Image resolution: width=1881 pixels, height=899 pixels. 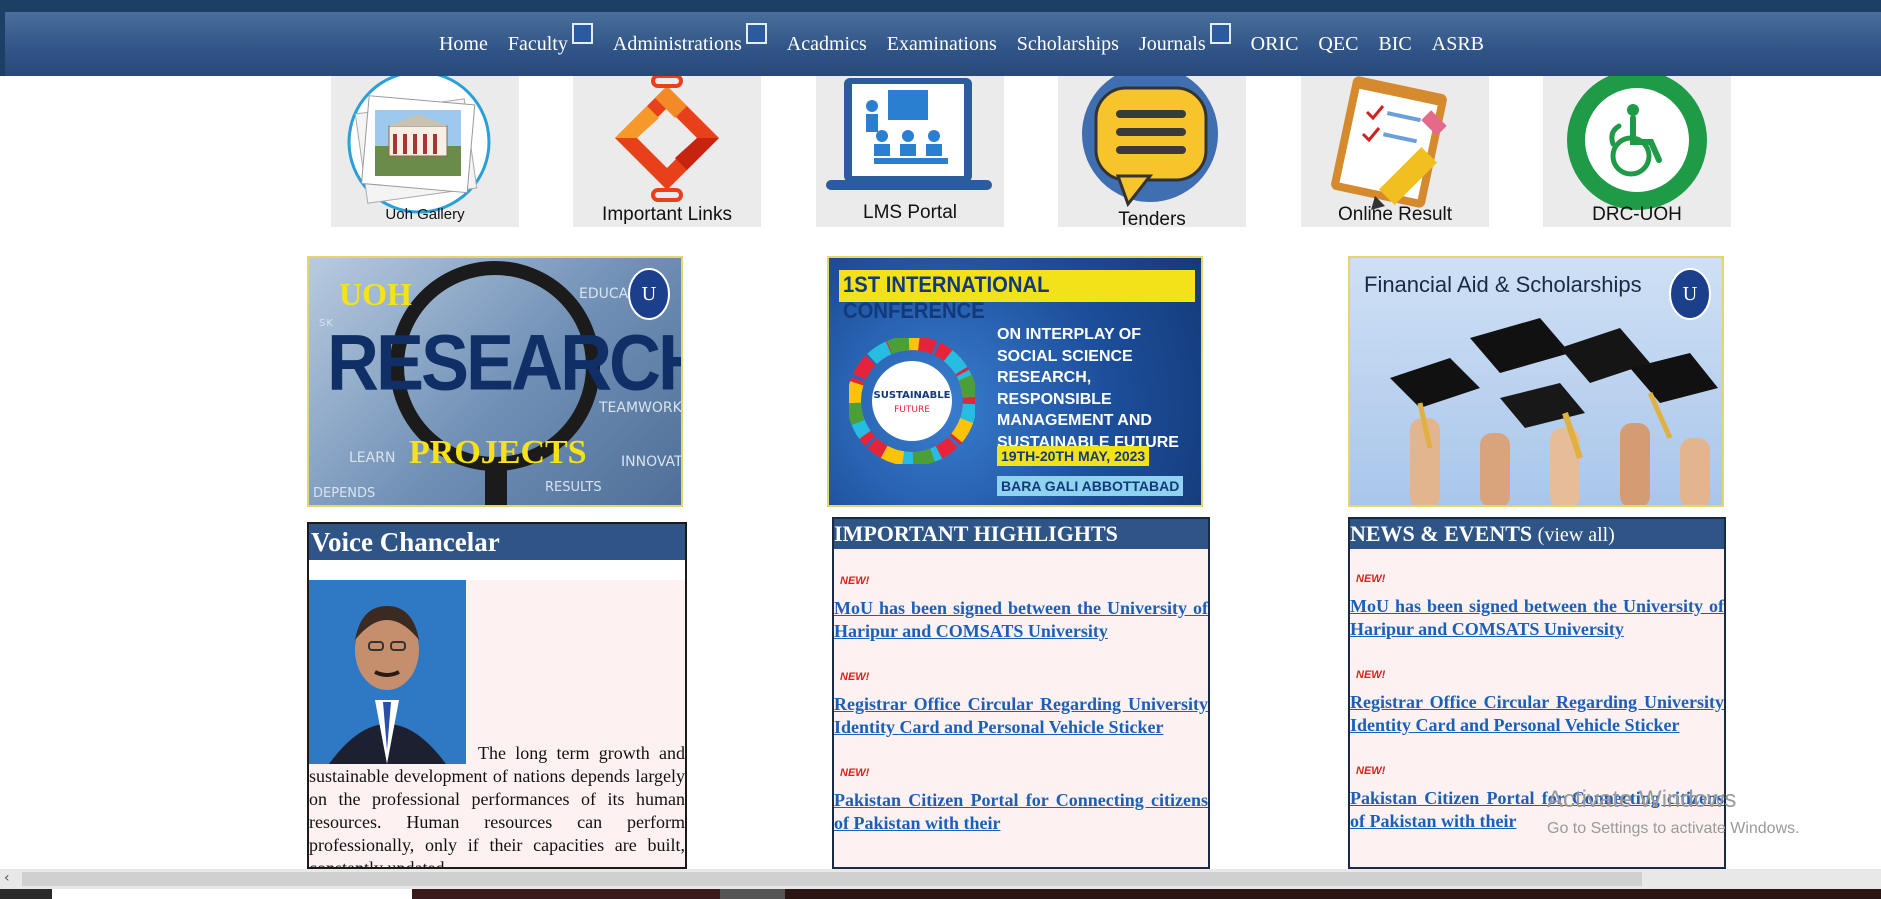 What do you see at coordinates (910, 212) in the screenshot?
I see `quick-link-label: LMS Portal` at bounding box center [910, 212].